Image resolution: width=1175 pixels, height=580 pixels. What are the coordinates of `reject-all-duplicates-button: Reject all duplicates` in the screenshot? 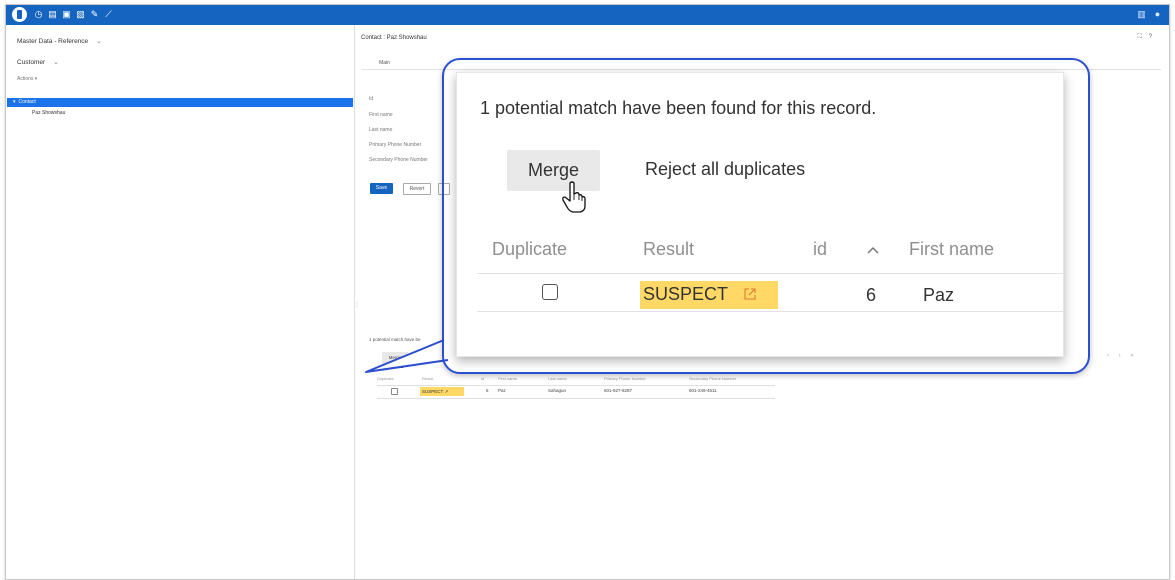 It's located at (725, 169).